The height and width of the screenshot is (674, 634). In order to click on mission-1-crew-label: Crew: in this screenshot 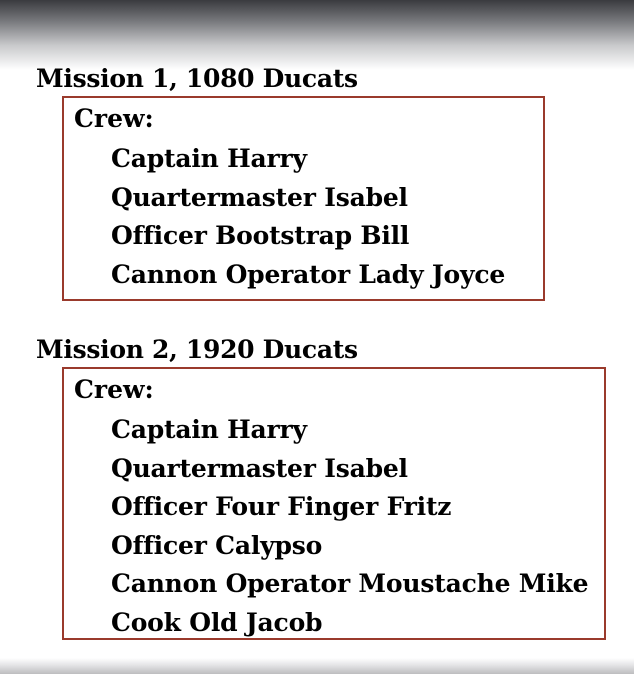, I will do `click(114, 118)`.